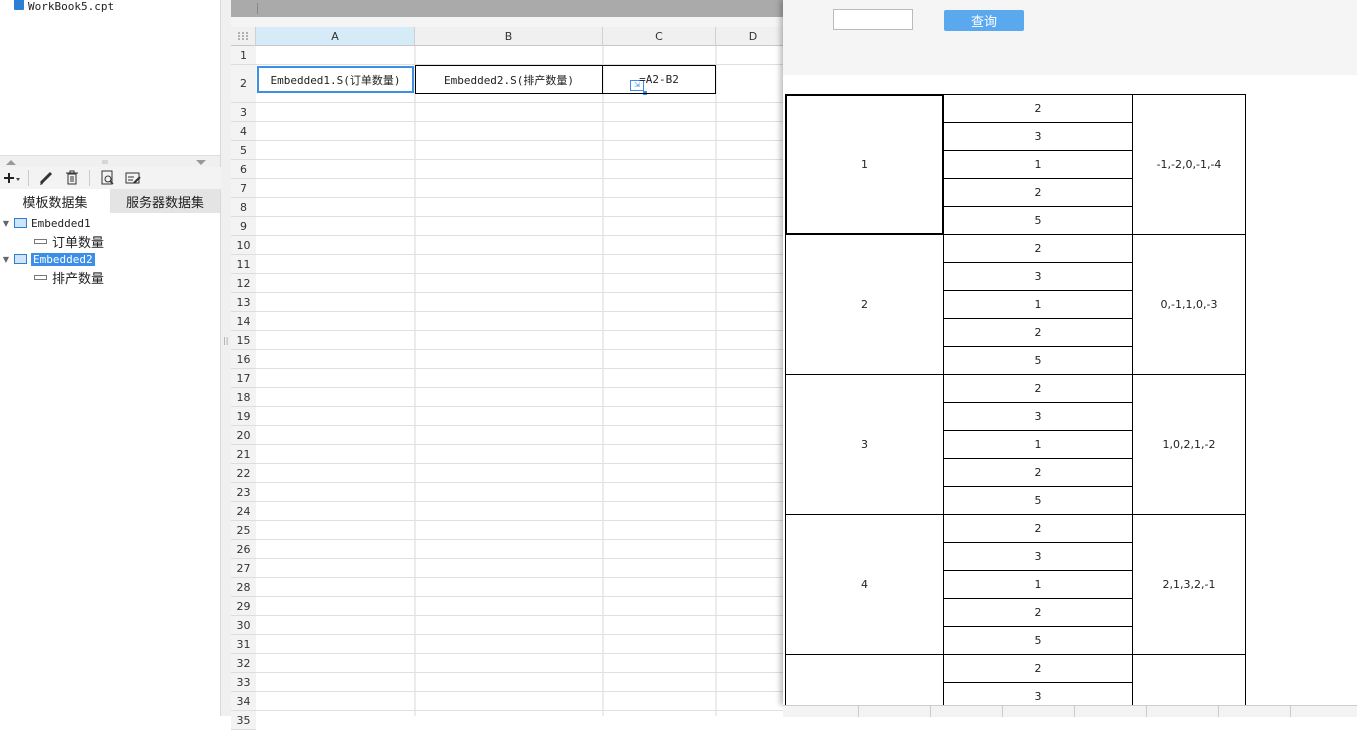 The width and height of the screenshot is (1357, 730). Describe the element at coordinates (46, 178) in the screenshot. I see `edit-icon` at that location.